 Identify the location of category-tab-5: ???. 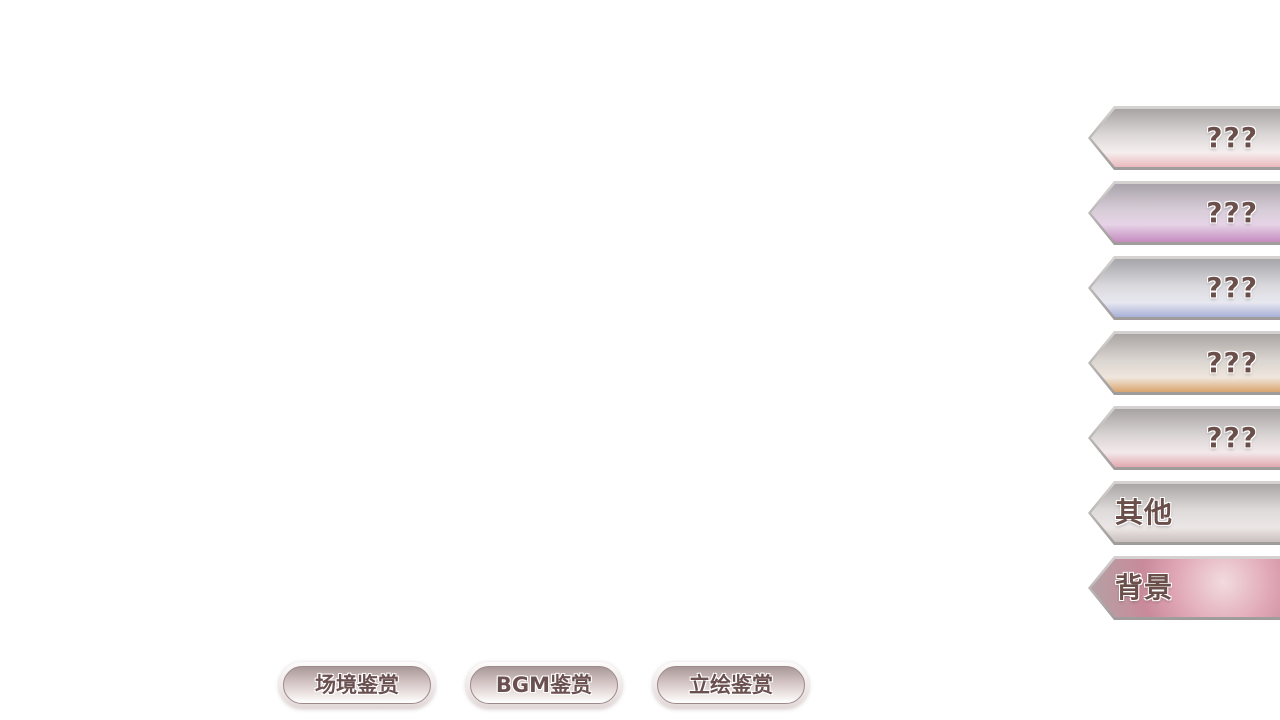
(1184, 438).